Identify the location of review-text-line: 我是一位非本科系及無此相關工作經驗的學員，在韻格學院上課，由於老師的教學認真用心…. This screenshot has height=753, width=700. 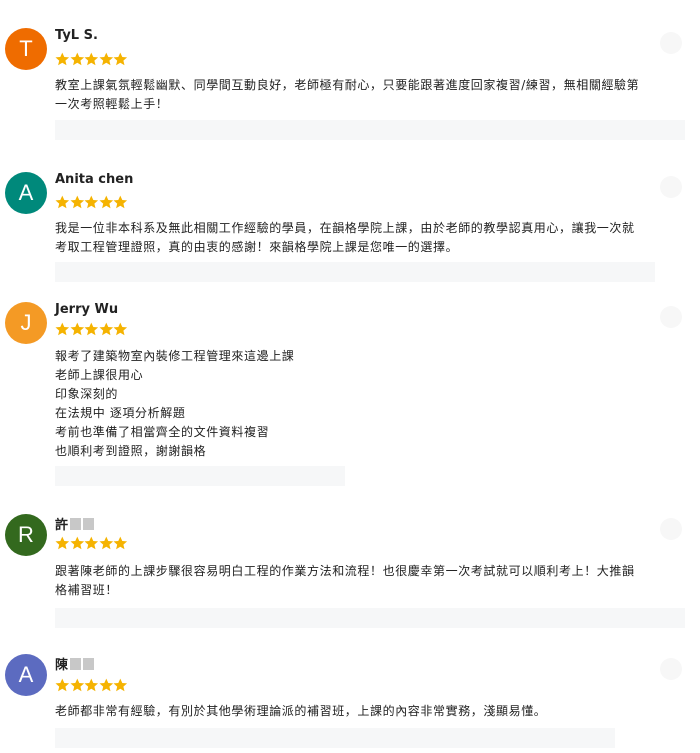
(345, 228).